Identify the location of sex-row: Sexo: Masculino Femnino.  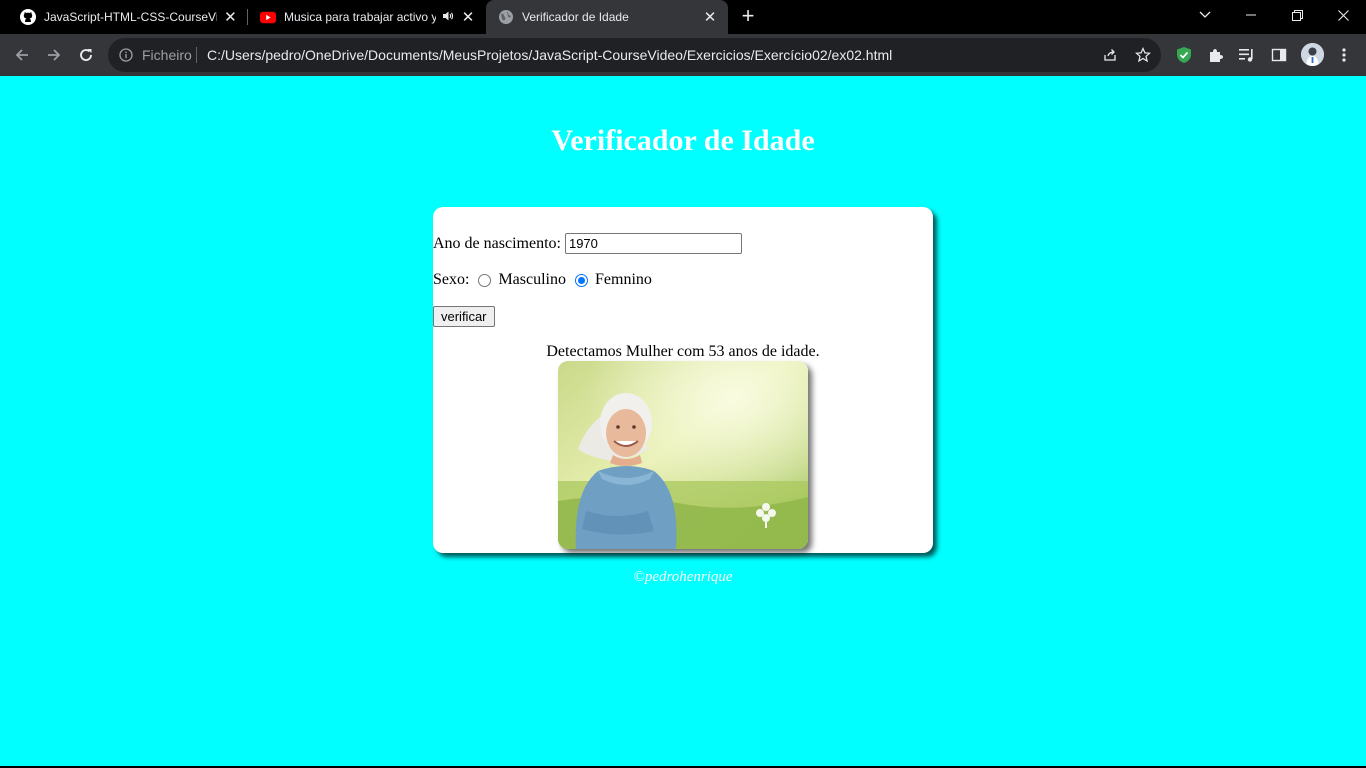
(542, 280).